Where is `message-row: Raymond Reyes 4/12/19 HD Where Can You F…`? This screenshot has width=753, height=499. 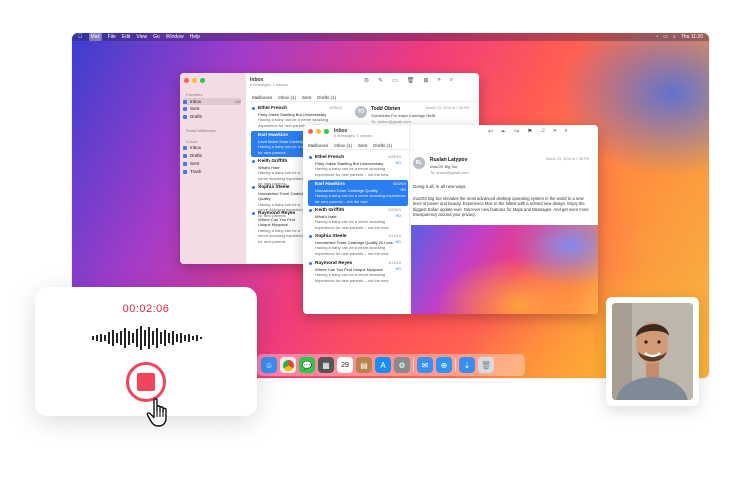 message-row: Raymond Reyes 4/12/19 HD Where Can You F… is located at coordinates (355, 272).